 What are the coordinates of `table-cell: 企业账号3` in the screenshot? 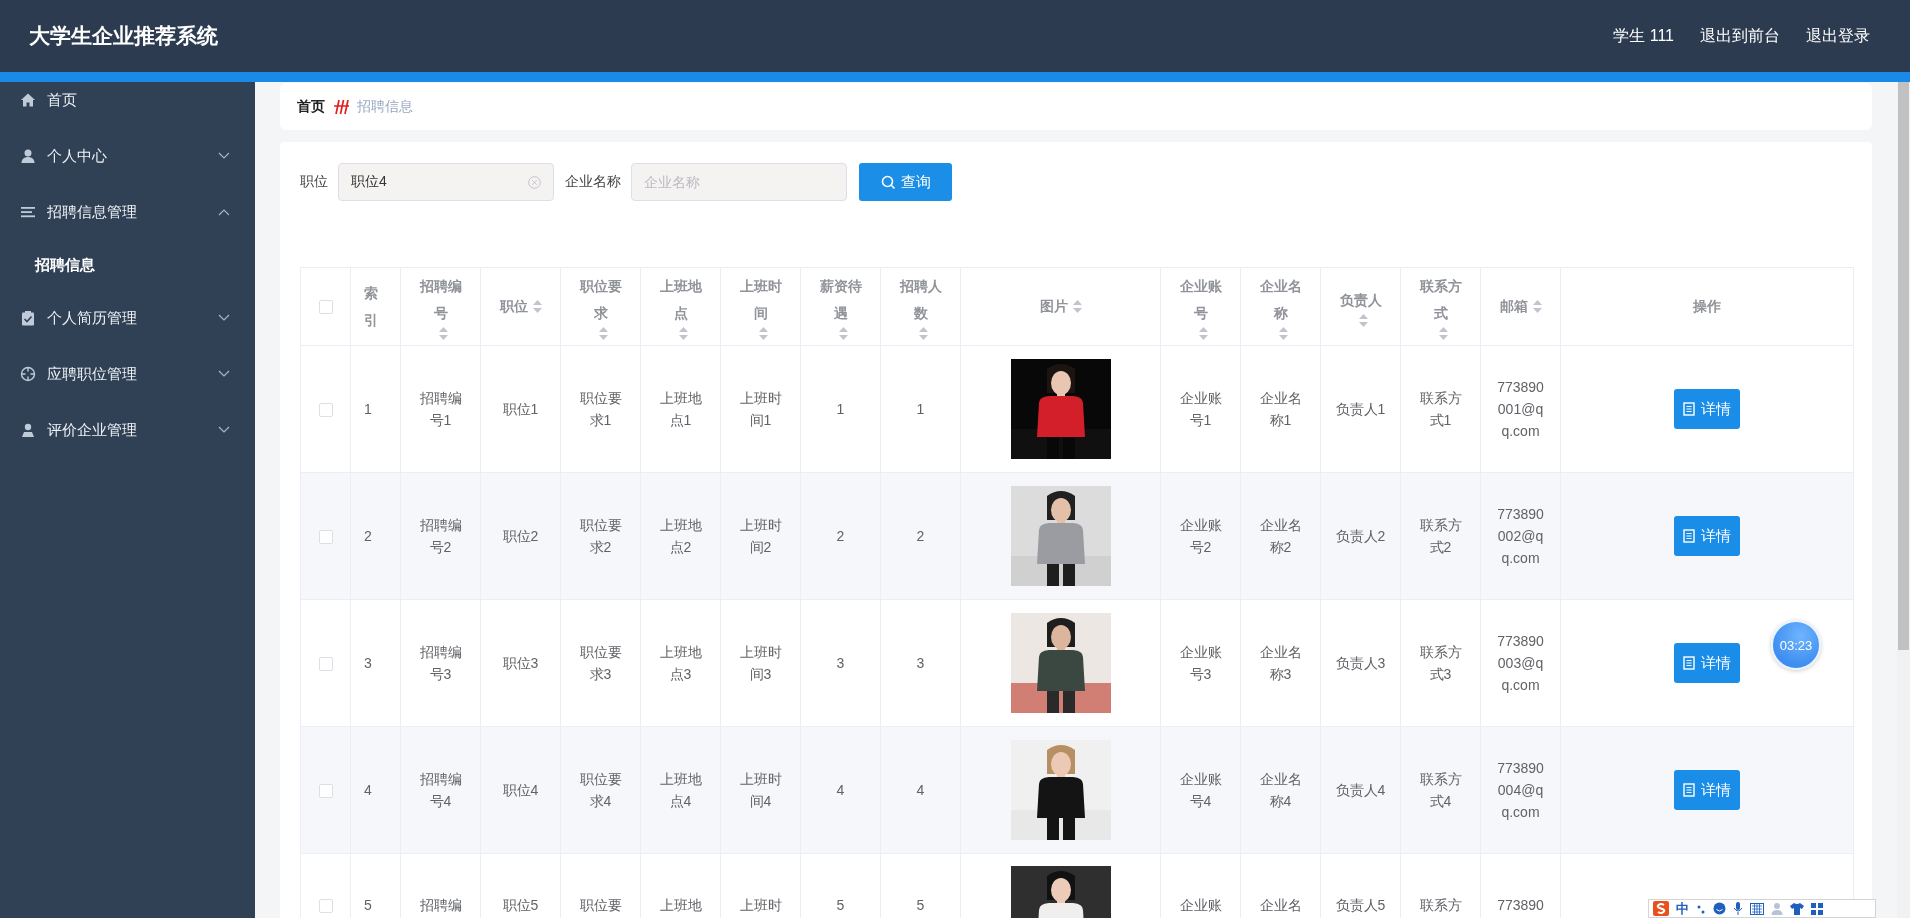 It's located at (1200, 663).